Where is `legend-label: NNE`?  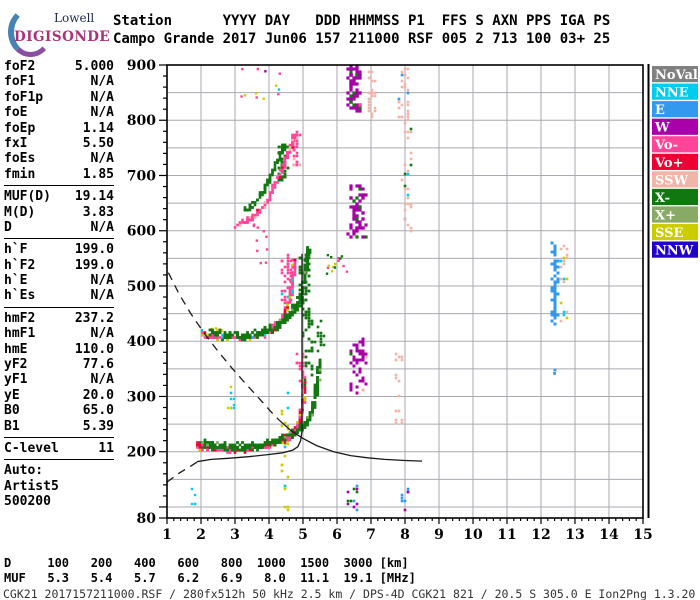 legend-label: NNE is located at coordinates (672, 93).